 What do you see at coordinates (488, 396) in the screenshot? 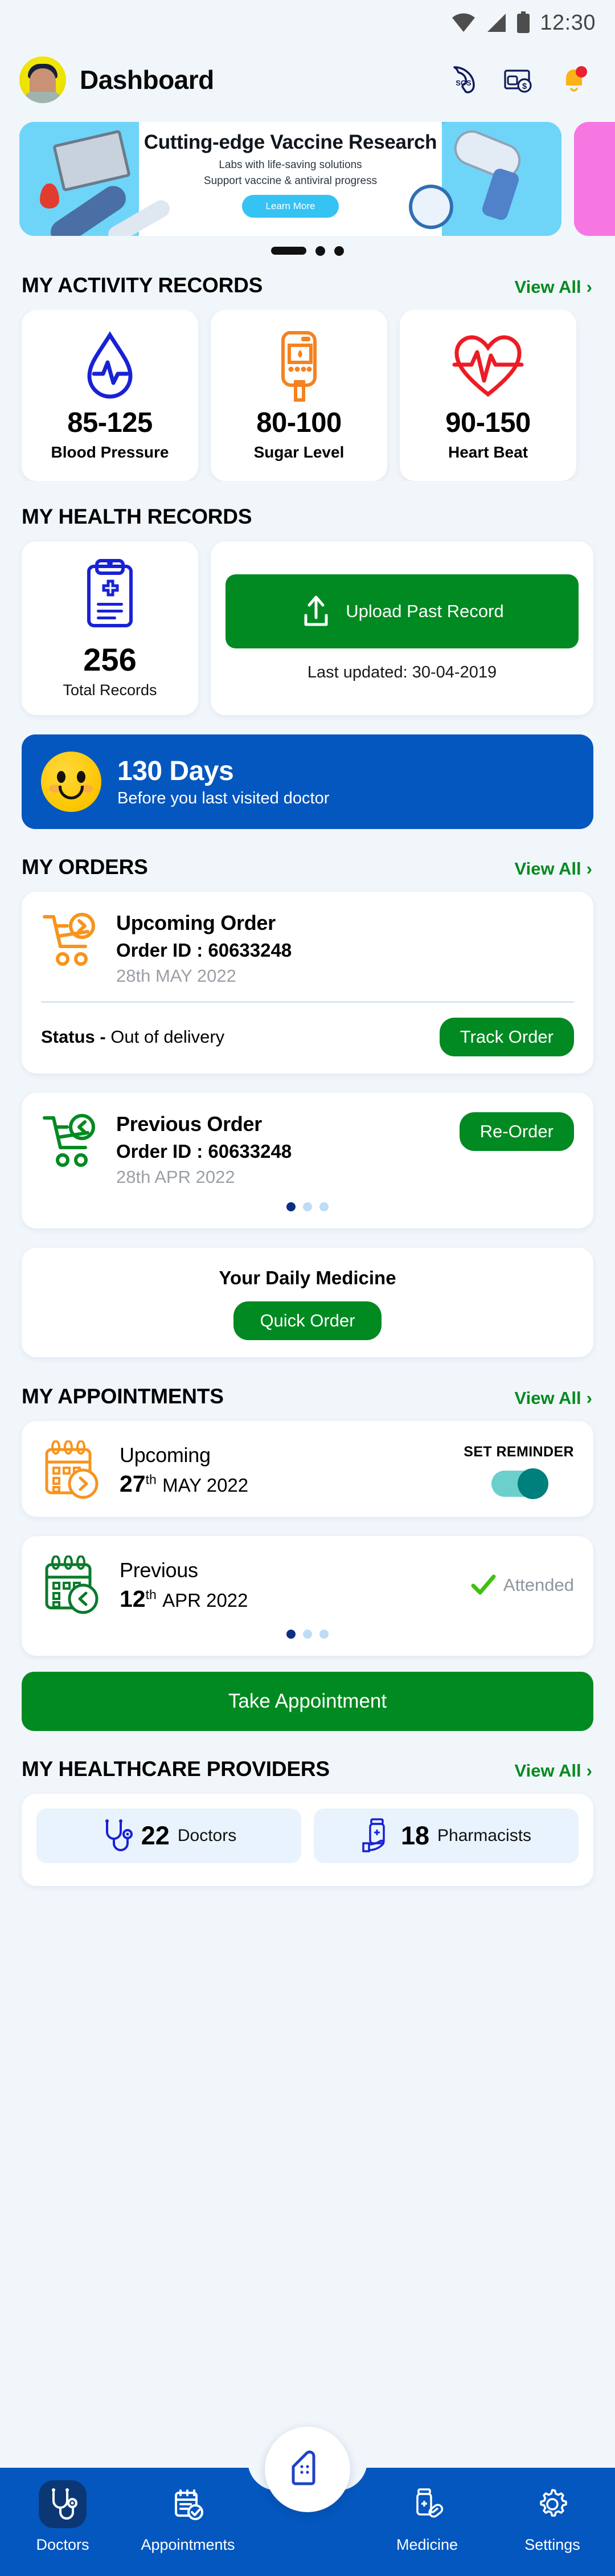
I see `activity-card-heart-beat: 90-150 Heart Beat` at bounding box center [488, 396].